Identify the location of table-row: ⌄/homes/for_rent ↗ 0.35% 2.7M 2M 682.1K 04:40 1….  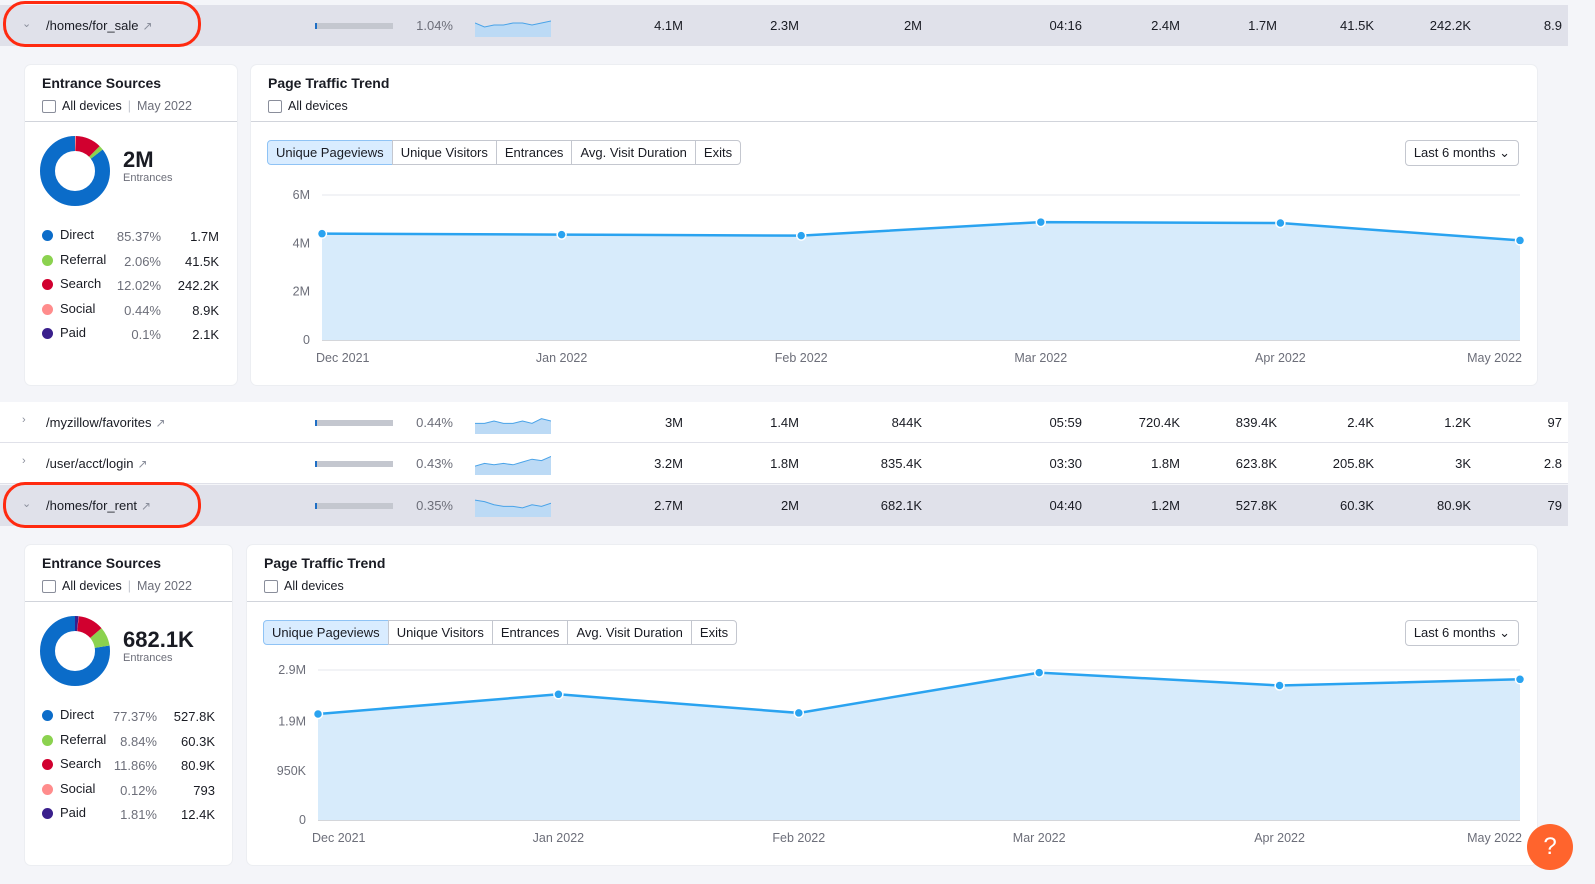
(784, 505).